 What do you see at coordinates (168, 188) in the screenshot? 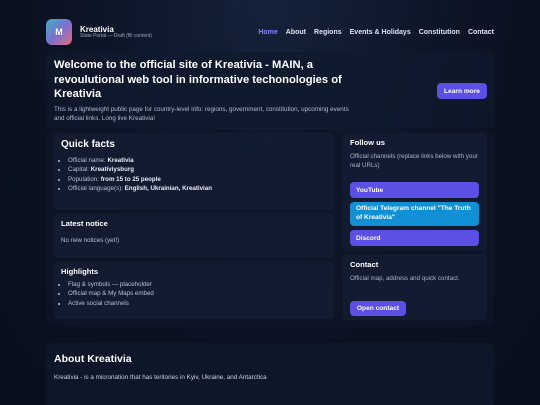
I see `fact-value: English, Ukrainian, Kreativian` at bounding box center [168, 188].